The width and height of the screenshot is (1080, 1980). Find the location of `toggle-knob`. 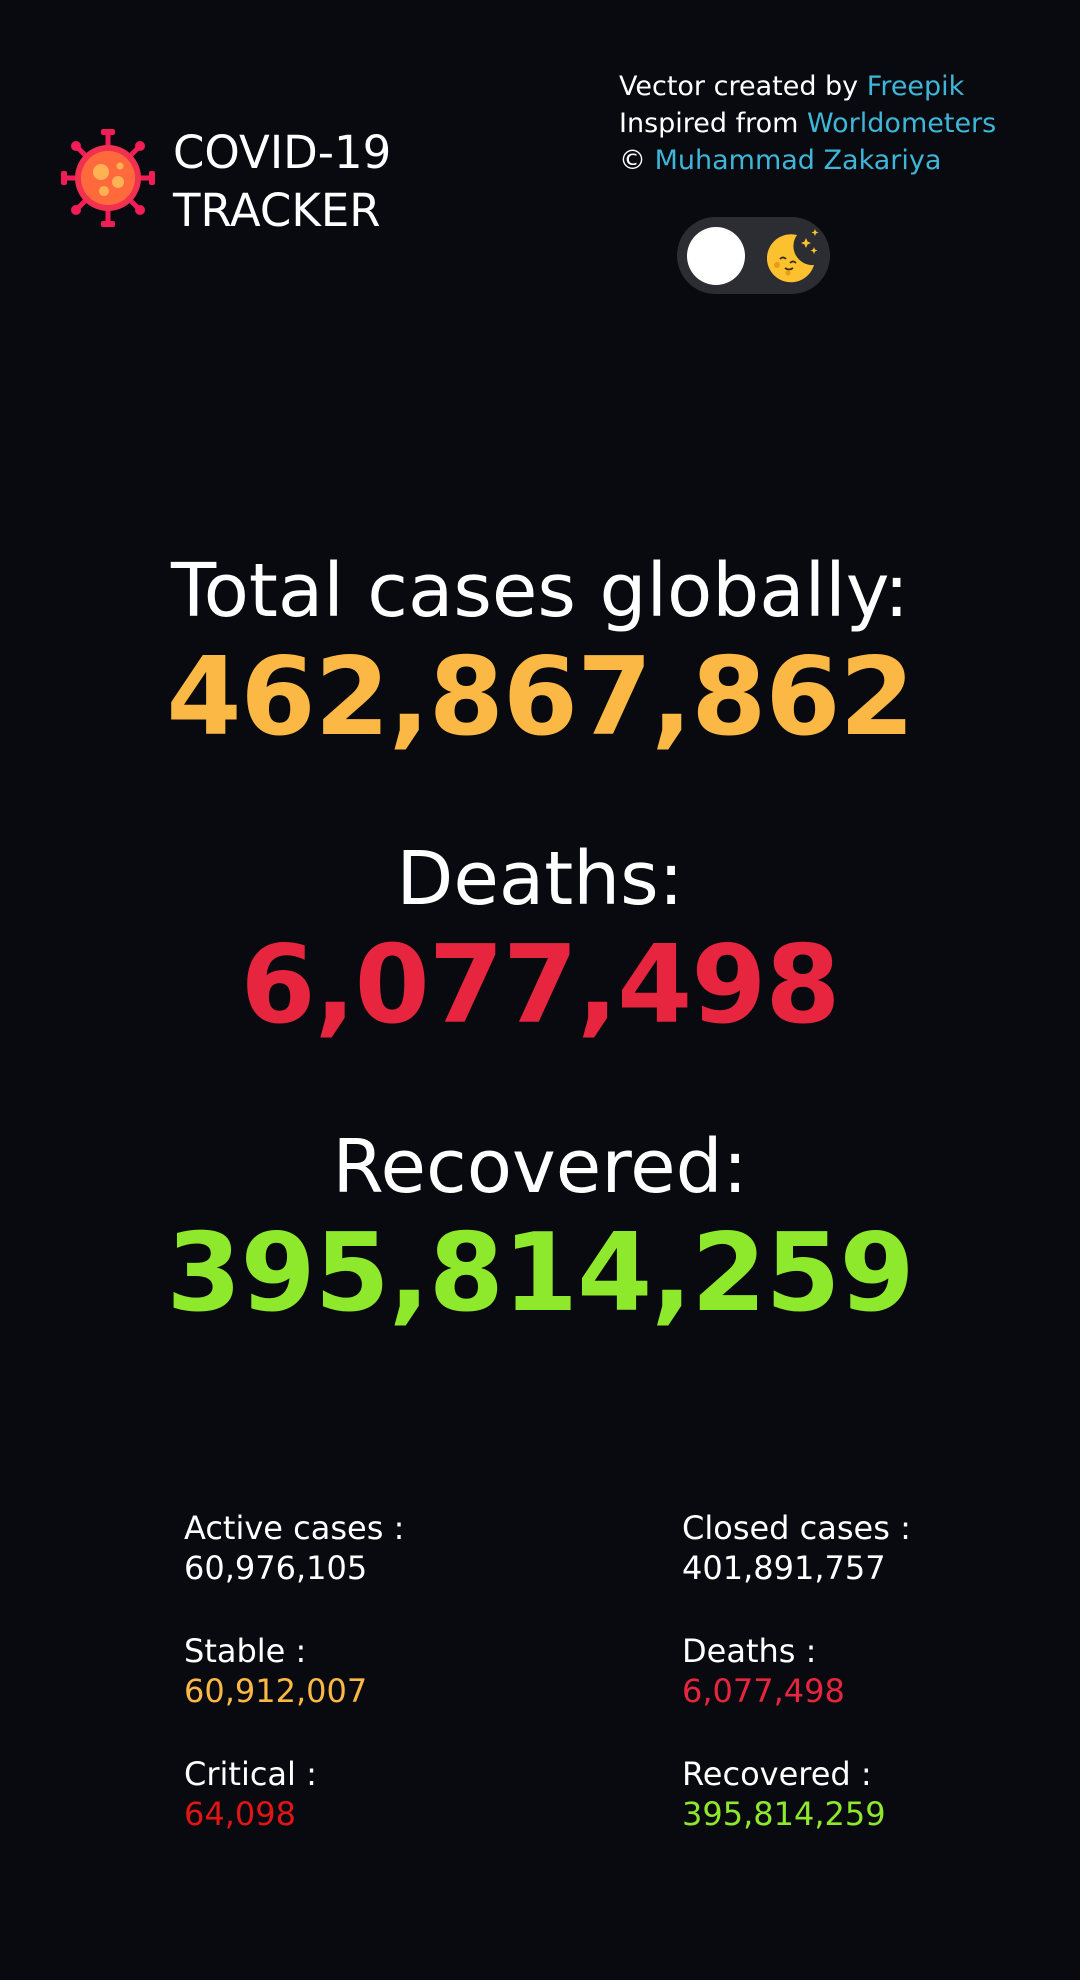

toggle-knob is located at coordinates (716, 256).